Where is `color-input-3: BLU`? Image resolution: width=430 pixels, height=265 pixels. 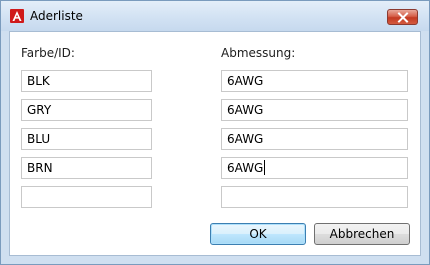 color-input-3: BLU is located at coordinates (86, 139).